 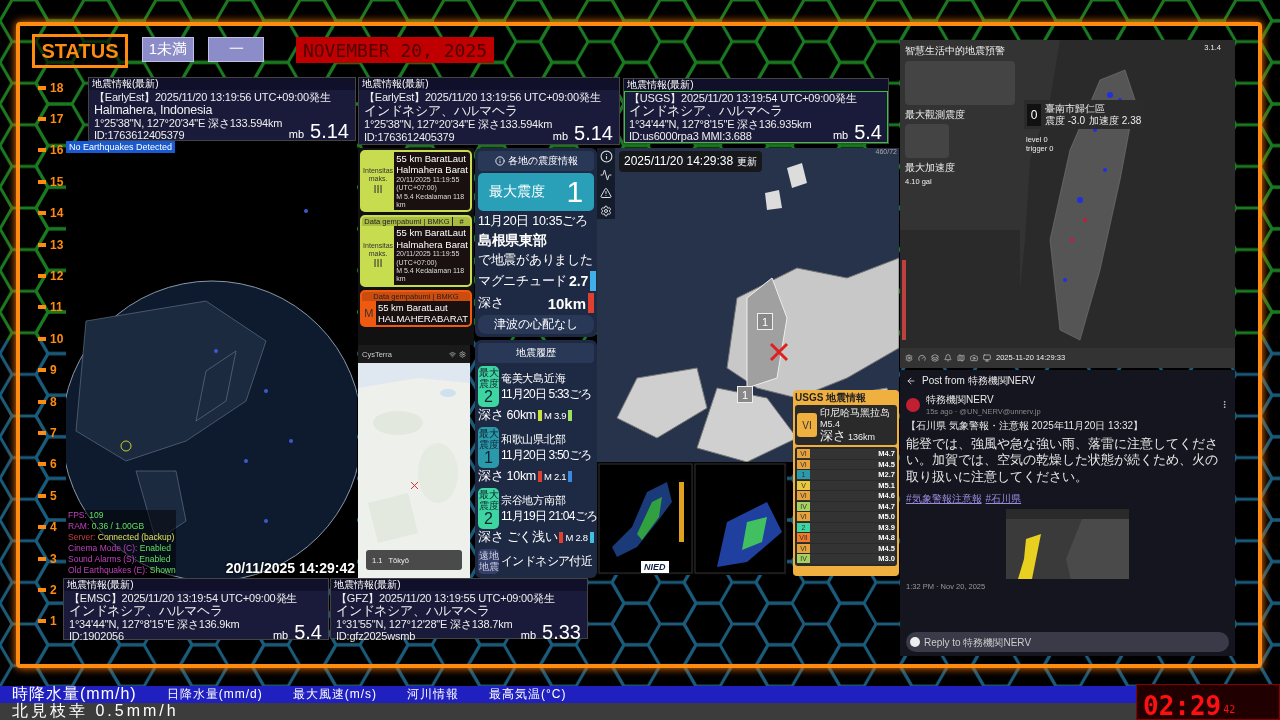 I want to click on max-accel-label: 最大加速度, so click(x=930, y=168).